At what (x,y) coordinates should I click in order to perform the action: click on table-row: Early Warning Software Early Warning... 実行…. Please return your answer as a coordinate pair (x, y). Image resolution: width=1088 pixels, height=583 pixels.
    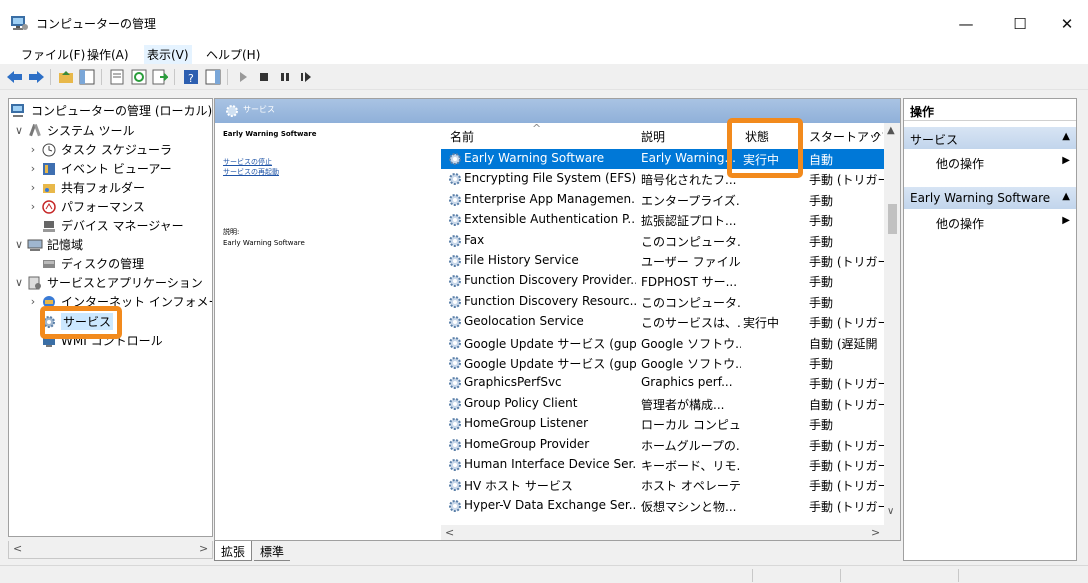
    Looking at the image, I should click on (662, 159).